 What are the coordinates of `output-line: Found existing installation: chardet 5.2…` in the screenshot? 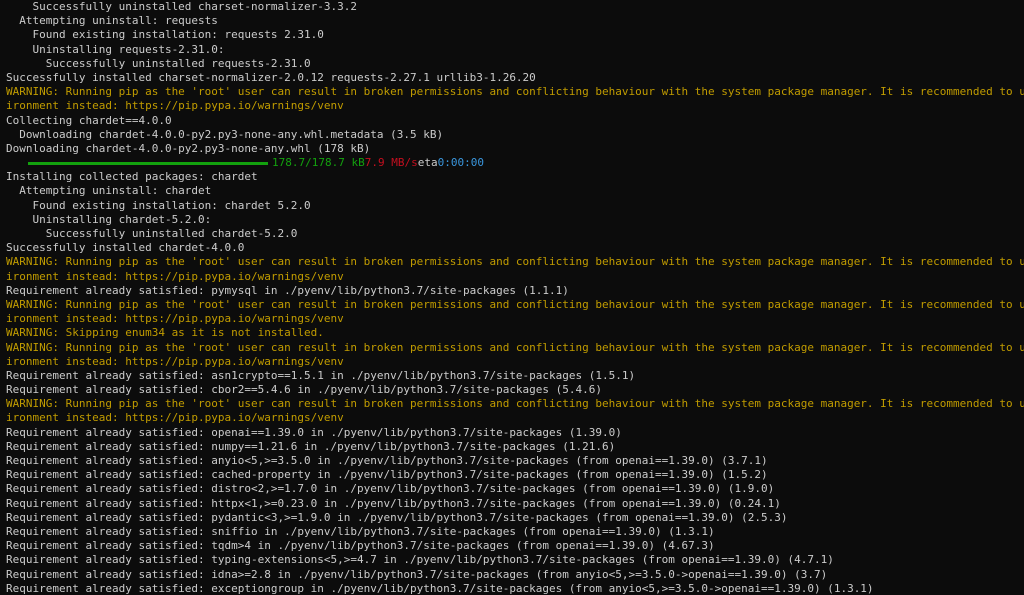 It's located at (158, 205).